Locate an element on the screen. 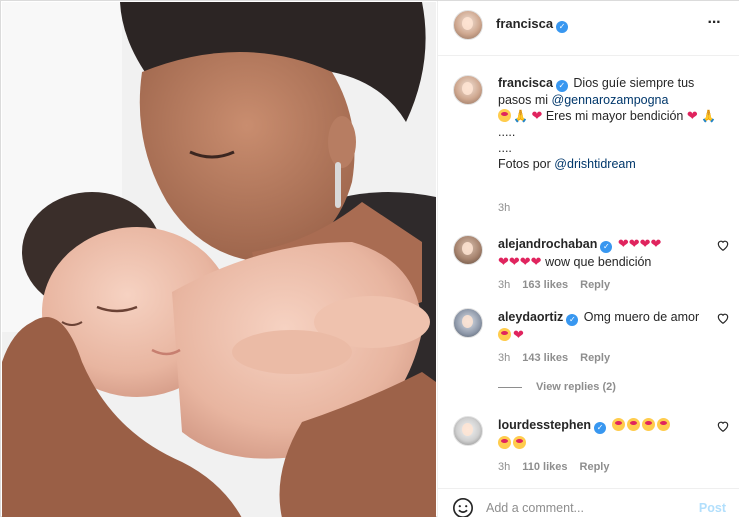 The image size is (739, 517). view-replies-label: View replies (2) is located at coordinates (576, 387).